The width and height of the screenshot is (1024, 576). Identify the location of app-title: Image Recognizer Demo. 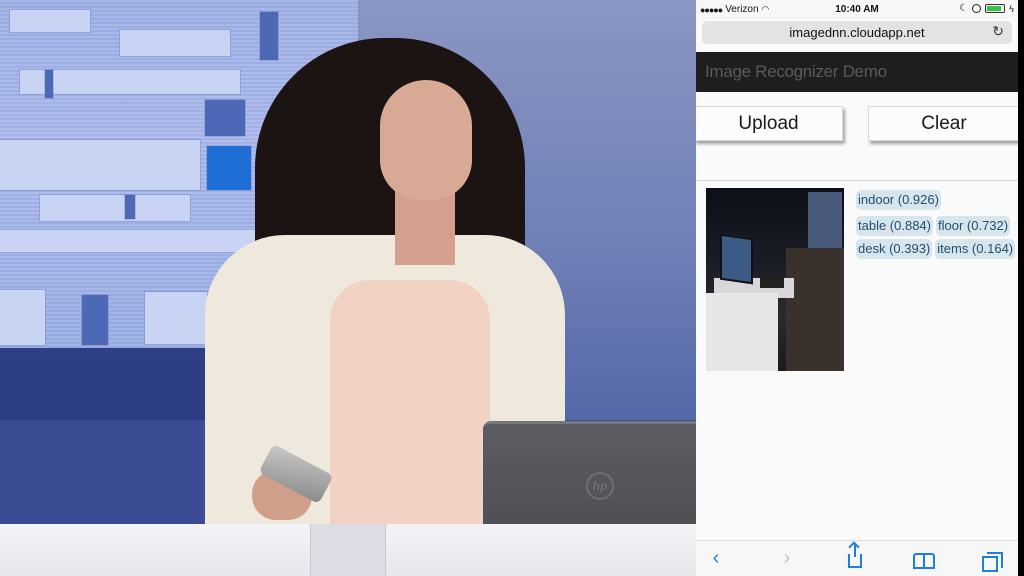
(796, 71).